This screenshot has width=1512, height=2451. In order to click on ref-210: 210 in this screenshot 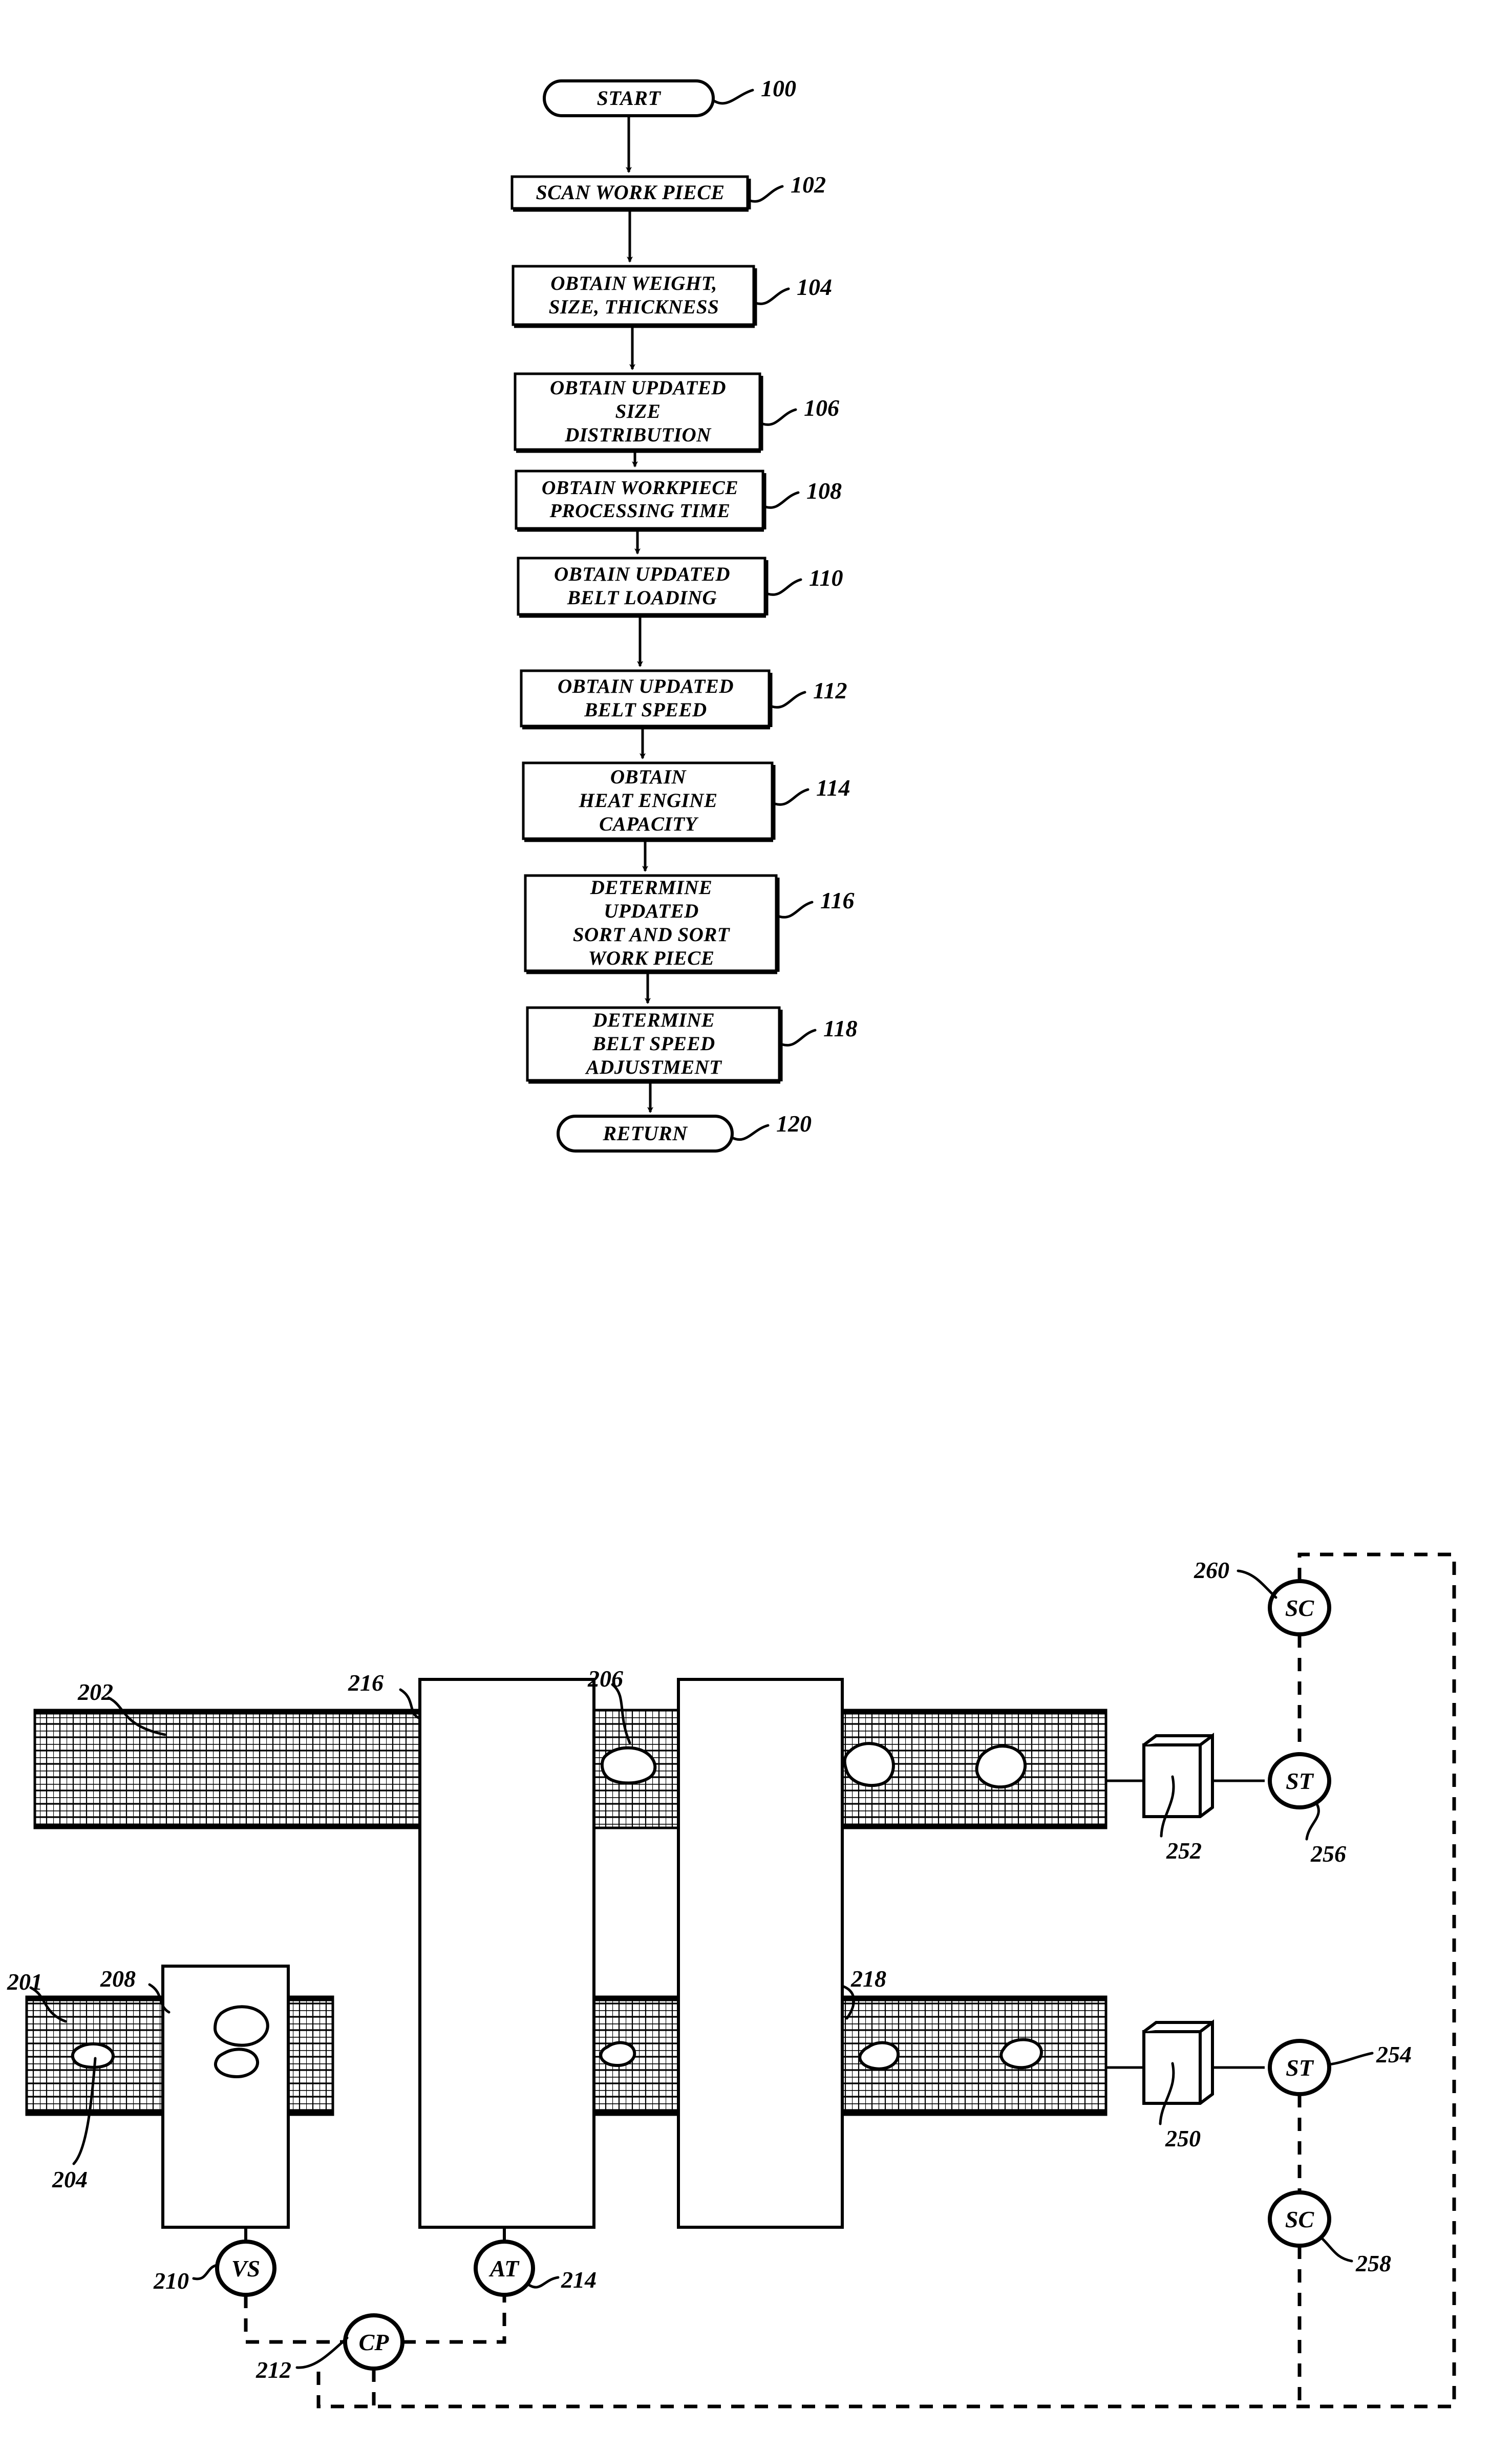, I will do `click(171, 2281)`.